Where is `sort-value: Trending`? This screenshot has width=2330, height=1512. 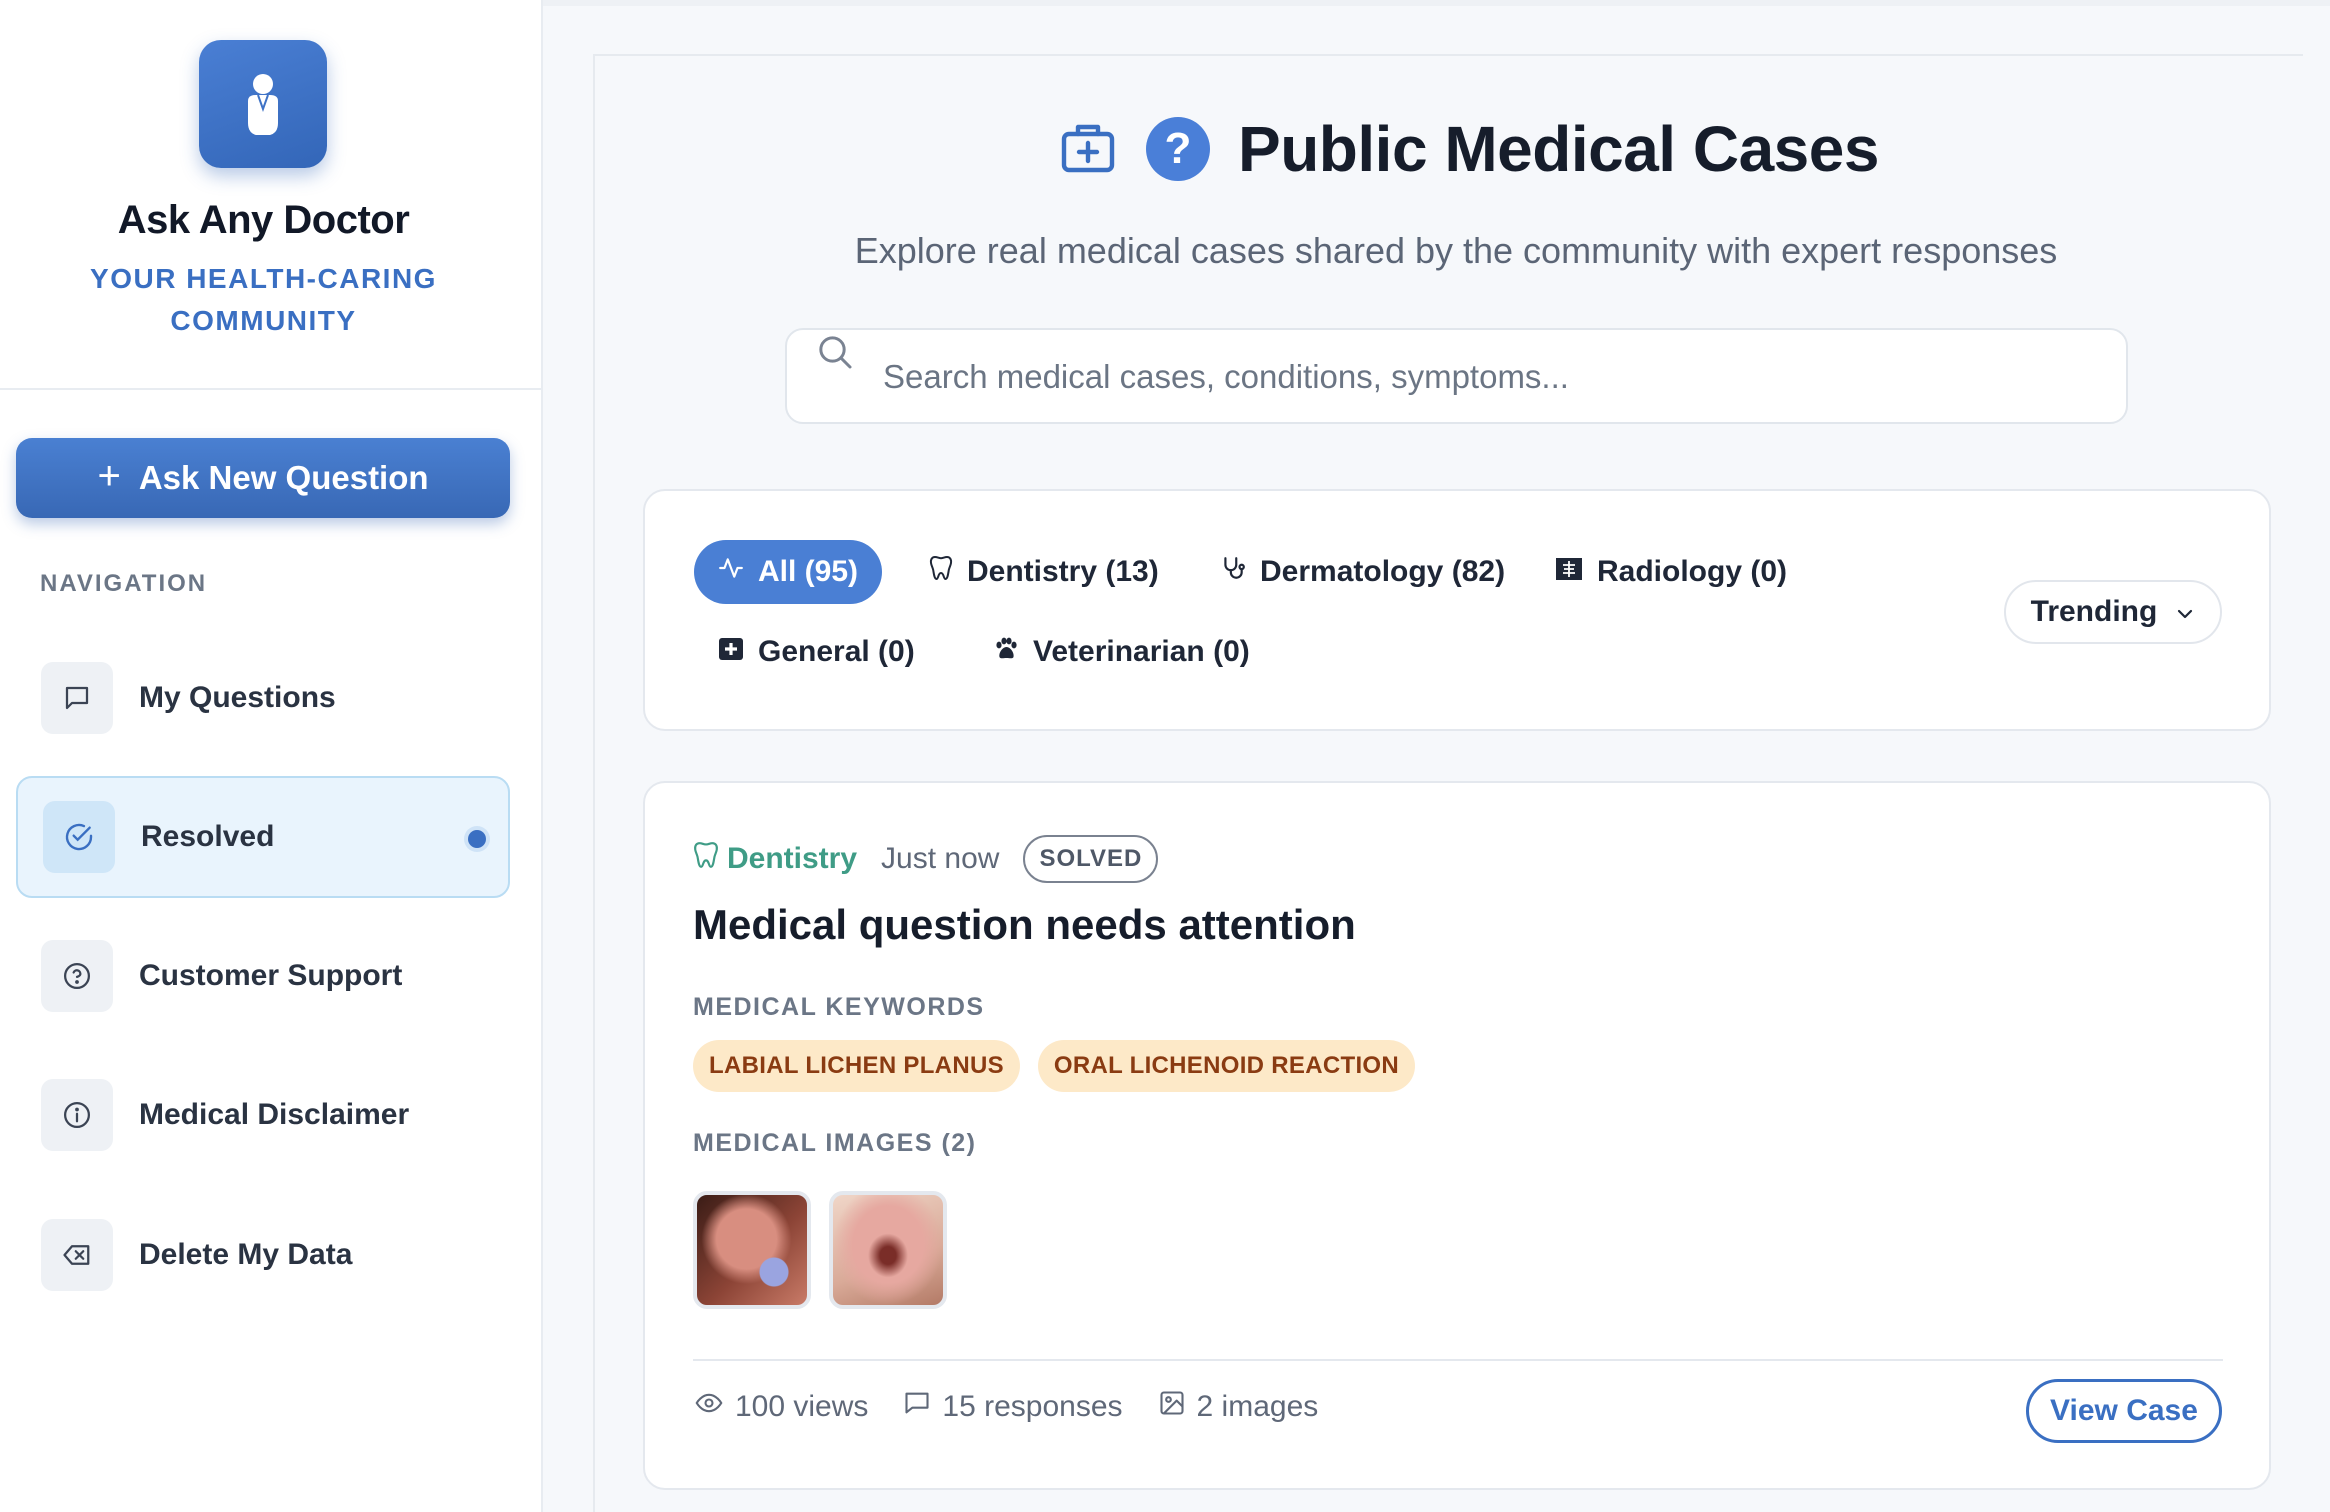 sort-value: Trending is located at coordinates (2094, 611).